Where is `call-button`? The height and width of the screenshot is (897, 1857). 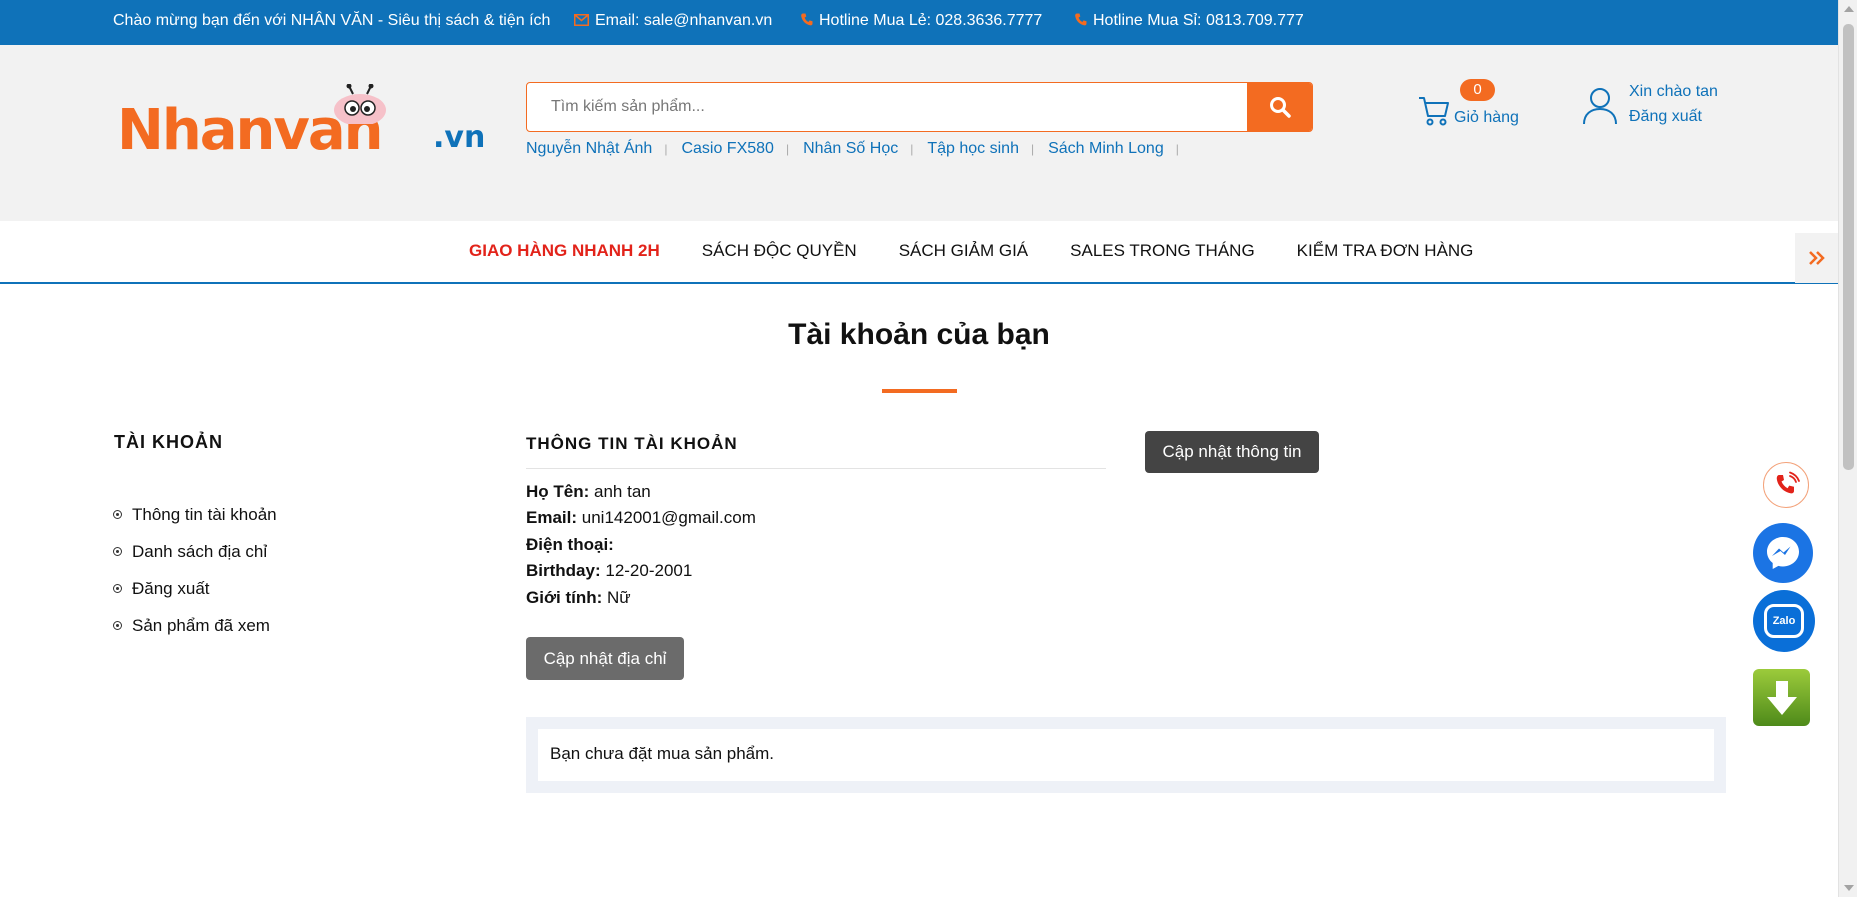
call-button is located at coordinates (1786, 485).